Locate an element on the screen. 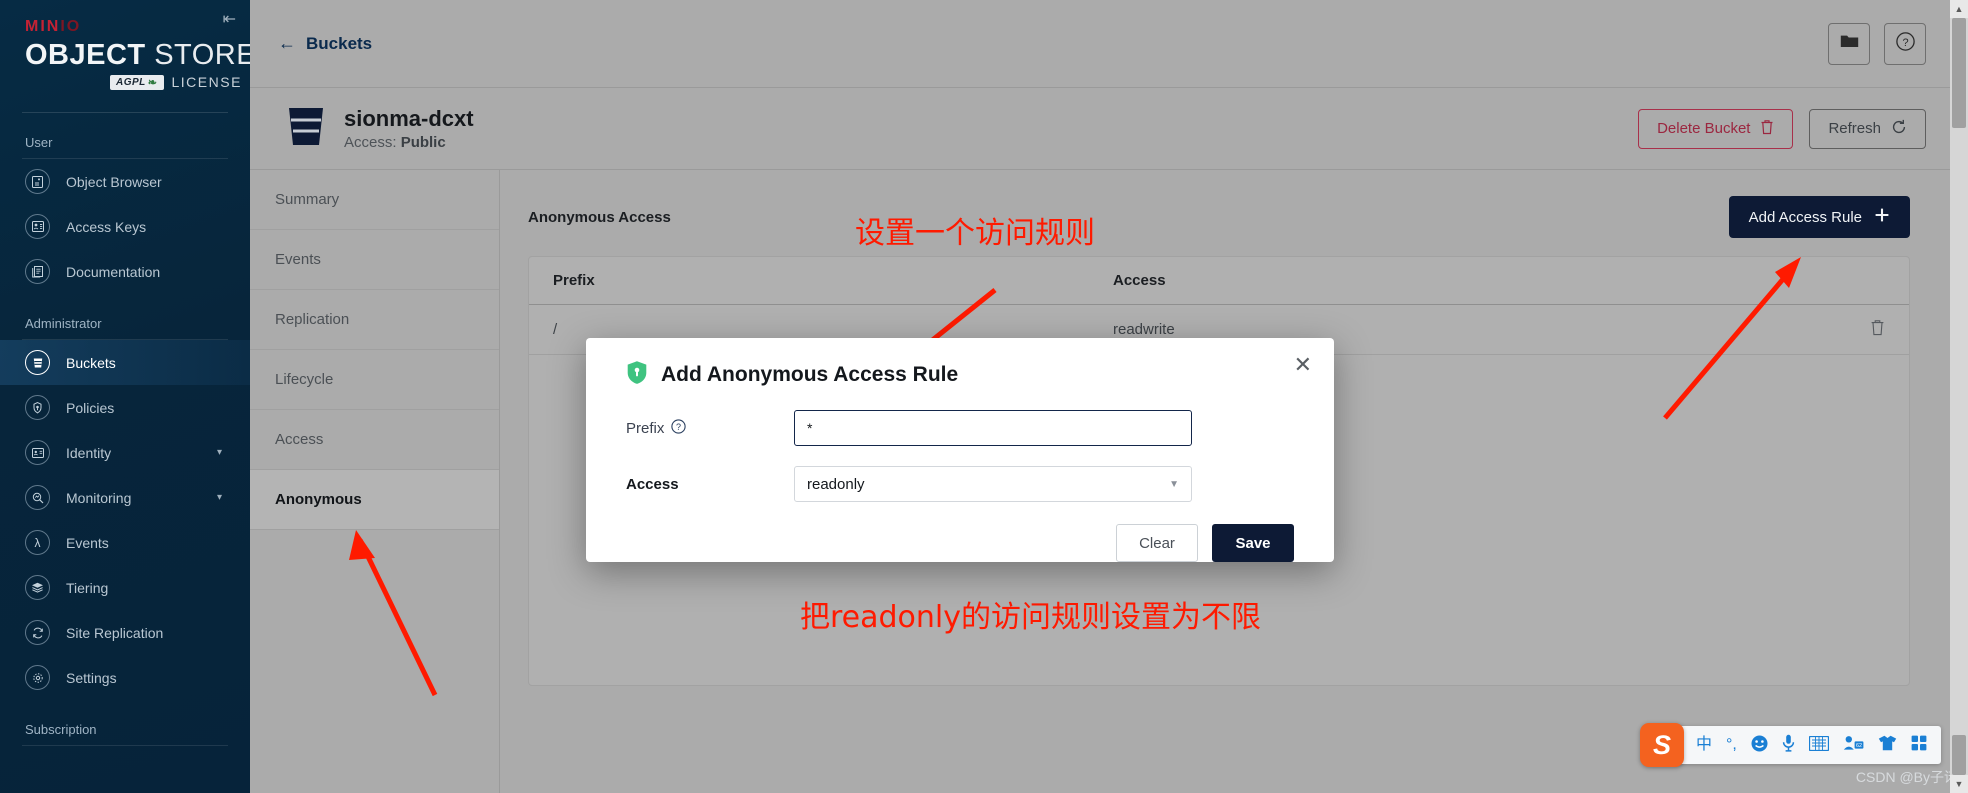 Image resolution: width=1968 pixels, height=793 pixels. tiering-icon is located at coordinates (37, 587).